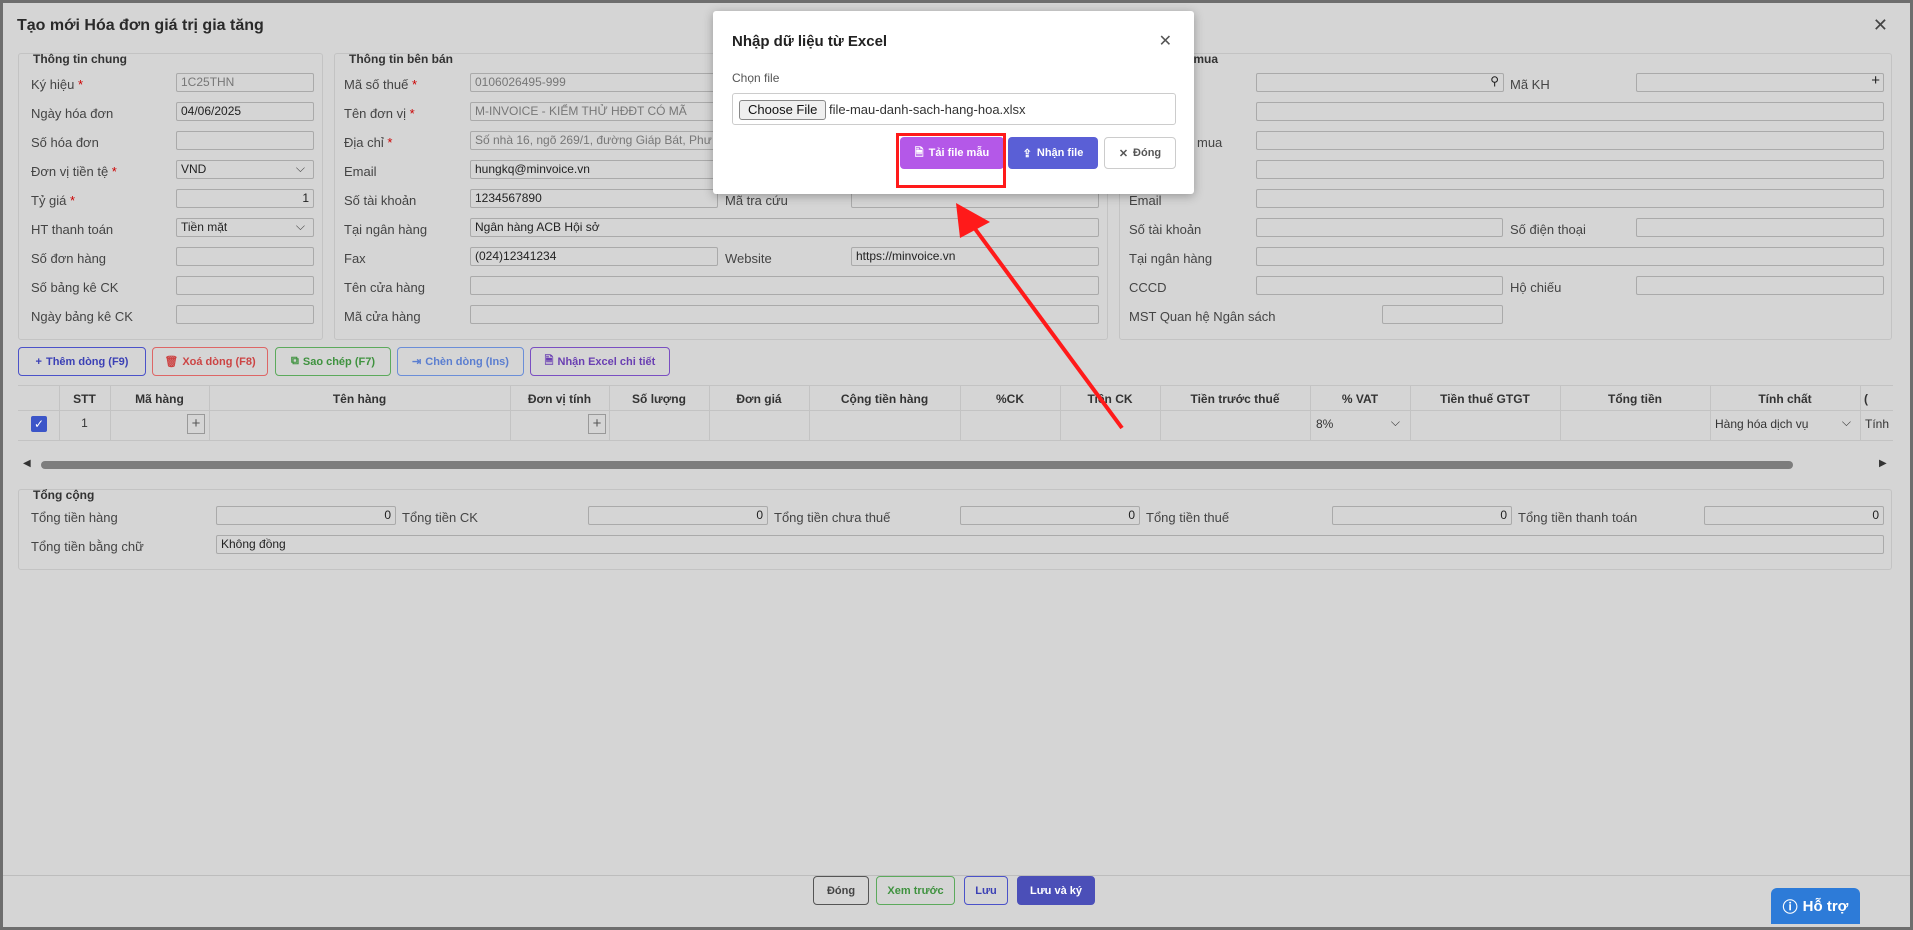 Image resolution: width=1913 pixels, height=930 pixels. Describe the element at coordinates (1040, 316) in the screenshot. I see `annotation-arrow` at that location.